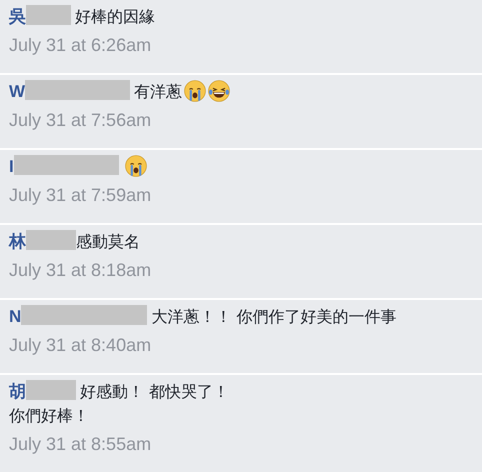  Describe the element at coordinates (158, 91) in the screenshot. I see `comment-text: 有洋蔥` at that location.